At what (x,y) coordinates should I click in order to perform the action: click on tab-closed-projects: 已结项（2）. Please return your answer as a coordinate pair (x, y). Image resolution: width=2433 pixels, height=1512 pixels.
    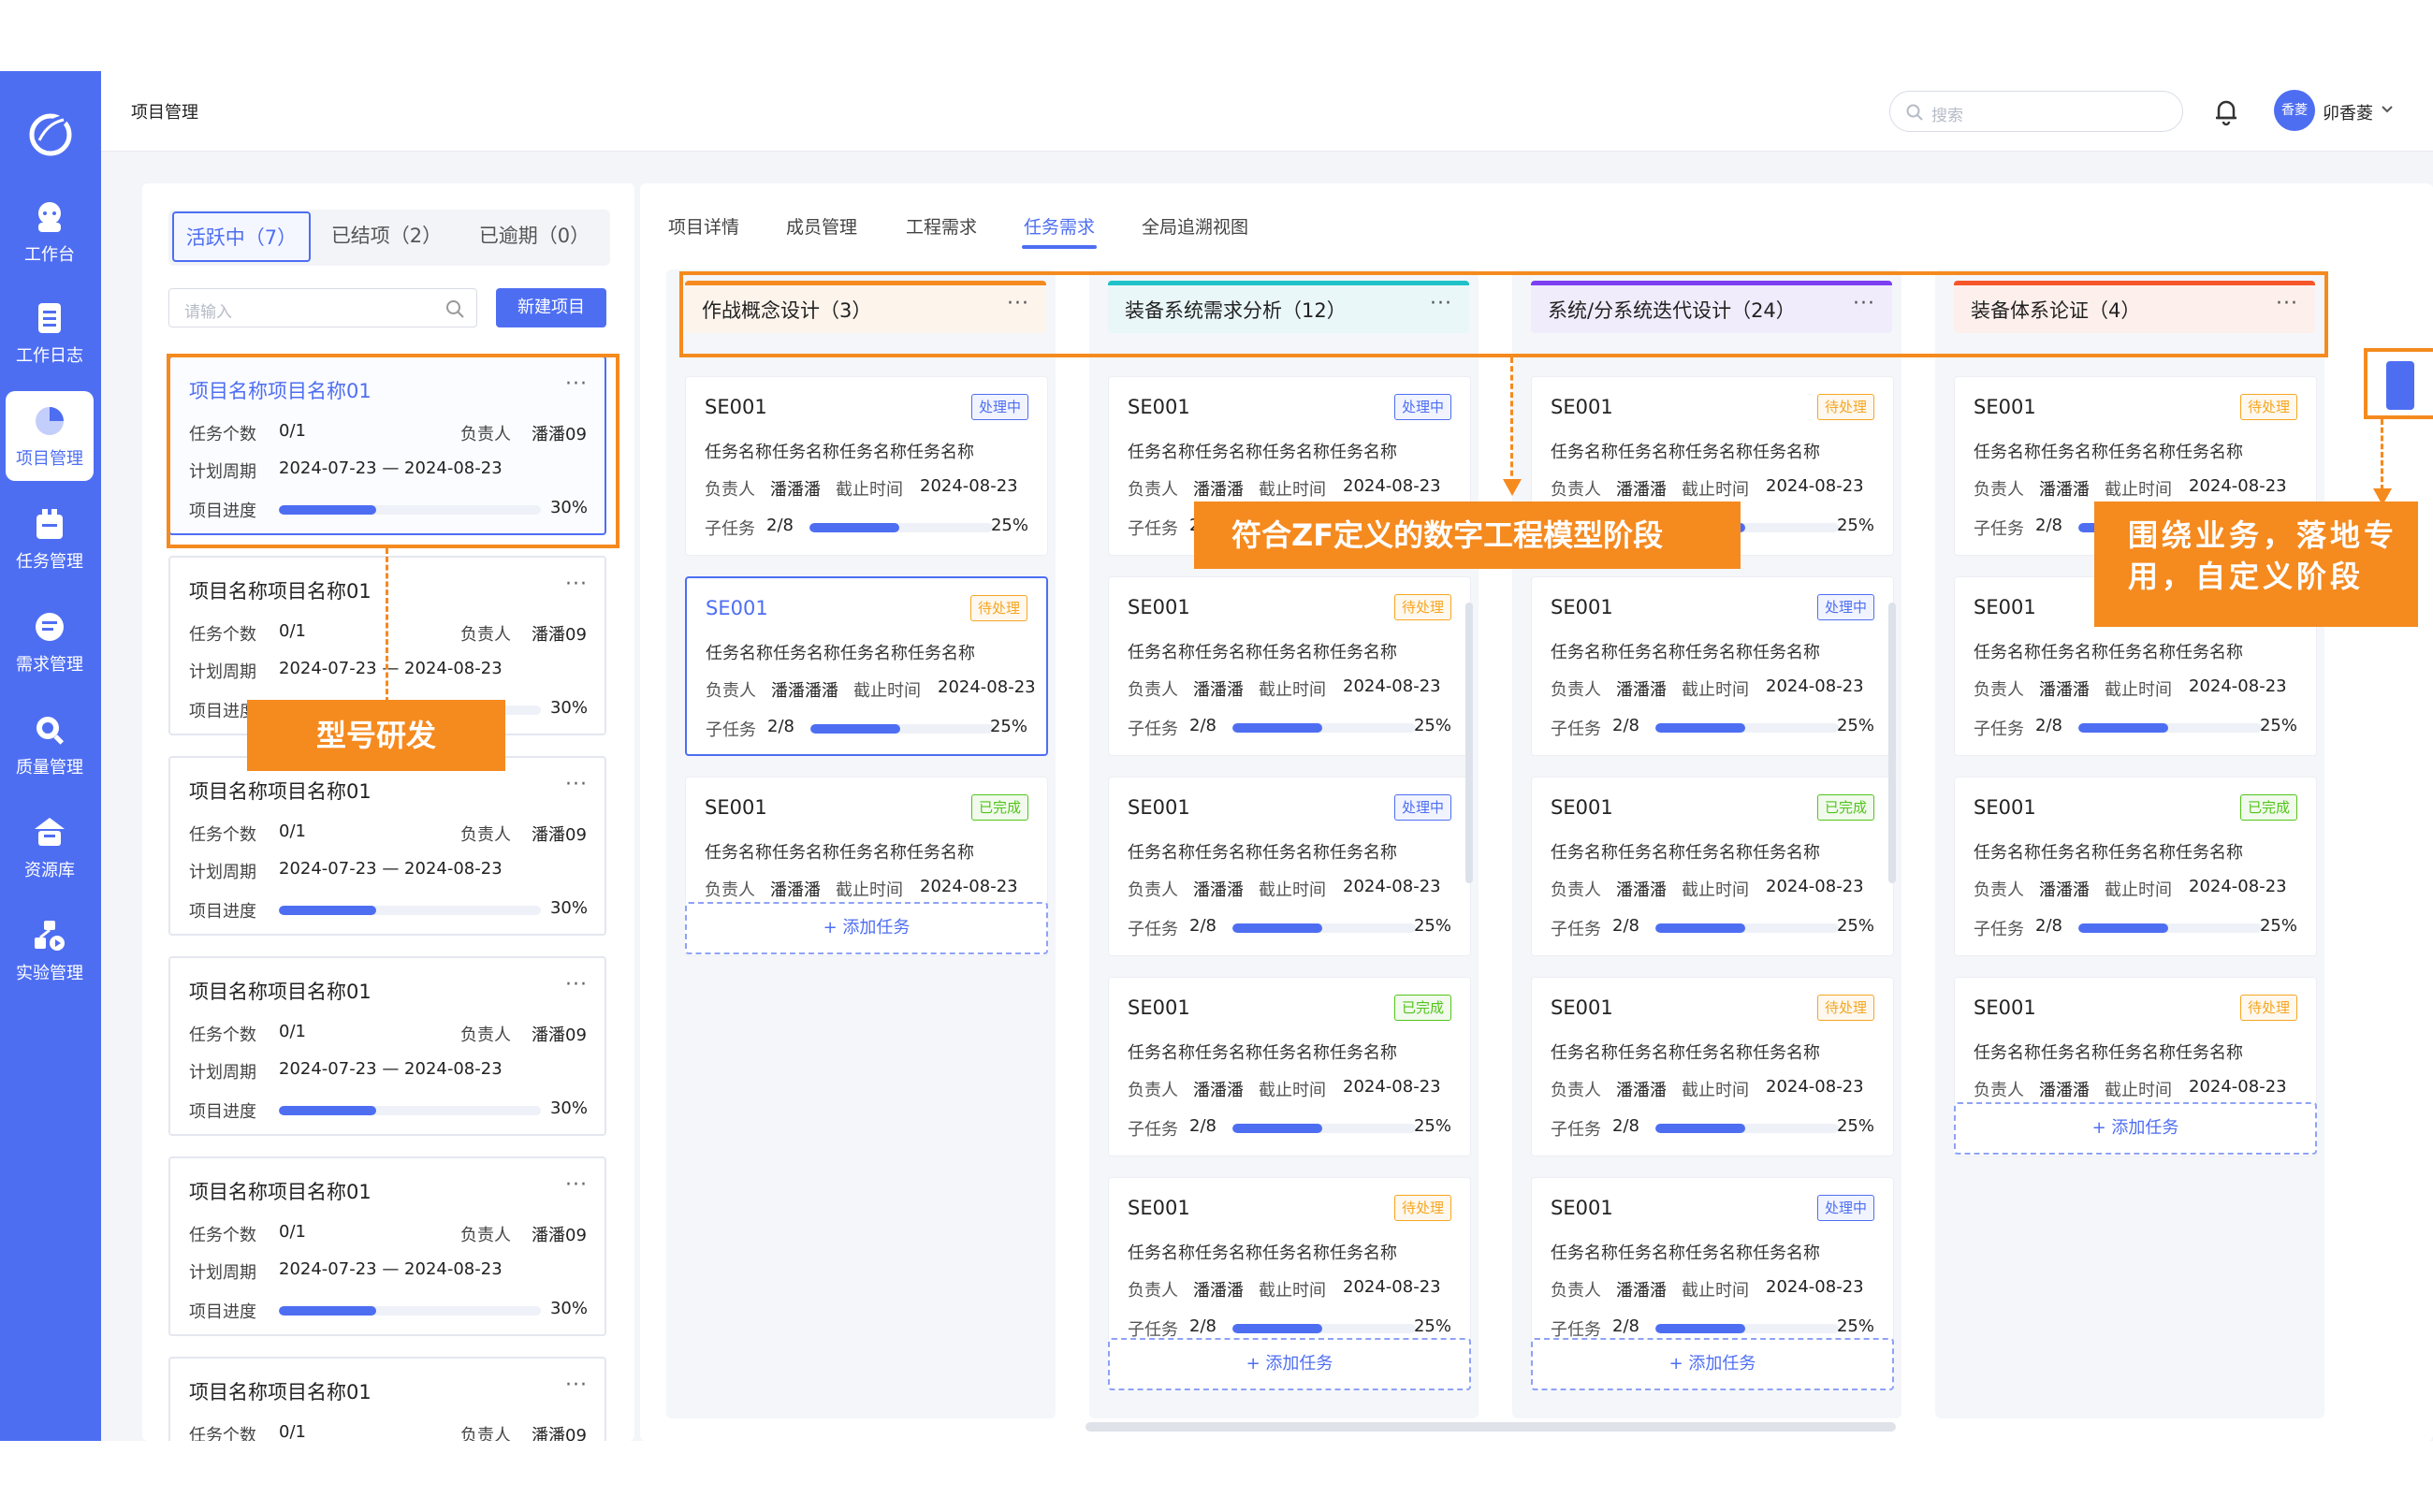
    Looking at the image, I should click on (386, 237).